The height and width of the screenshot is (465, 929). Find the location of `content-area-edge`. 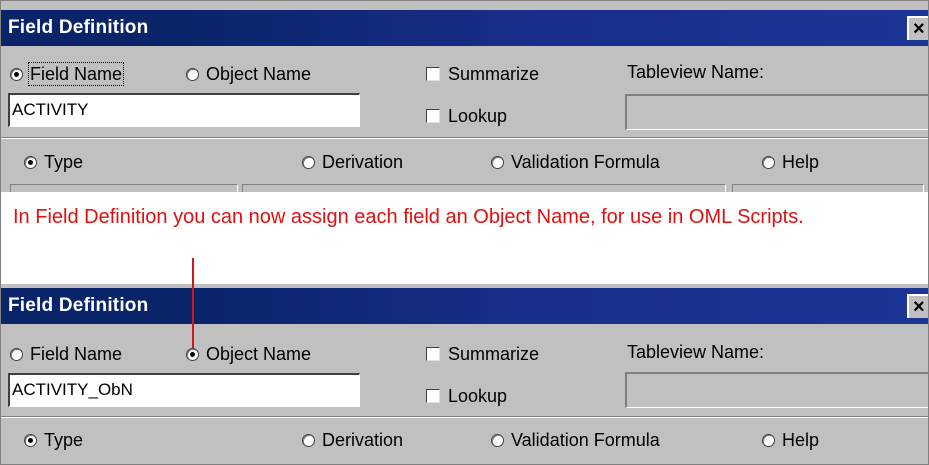

content-area-edge is located at coordinates (464, 188).